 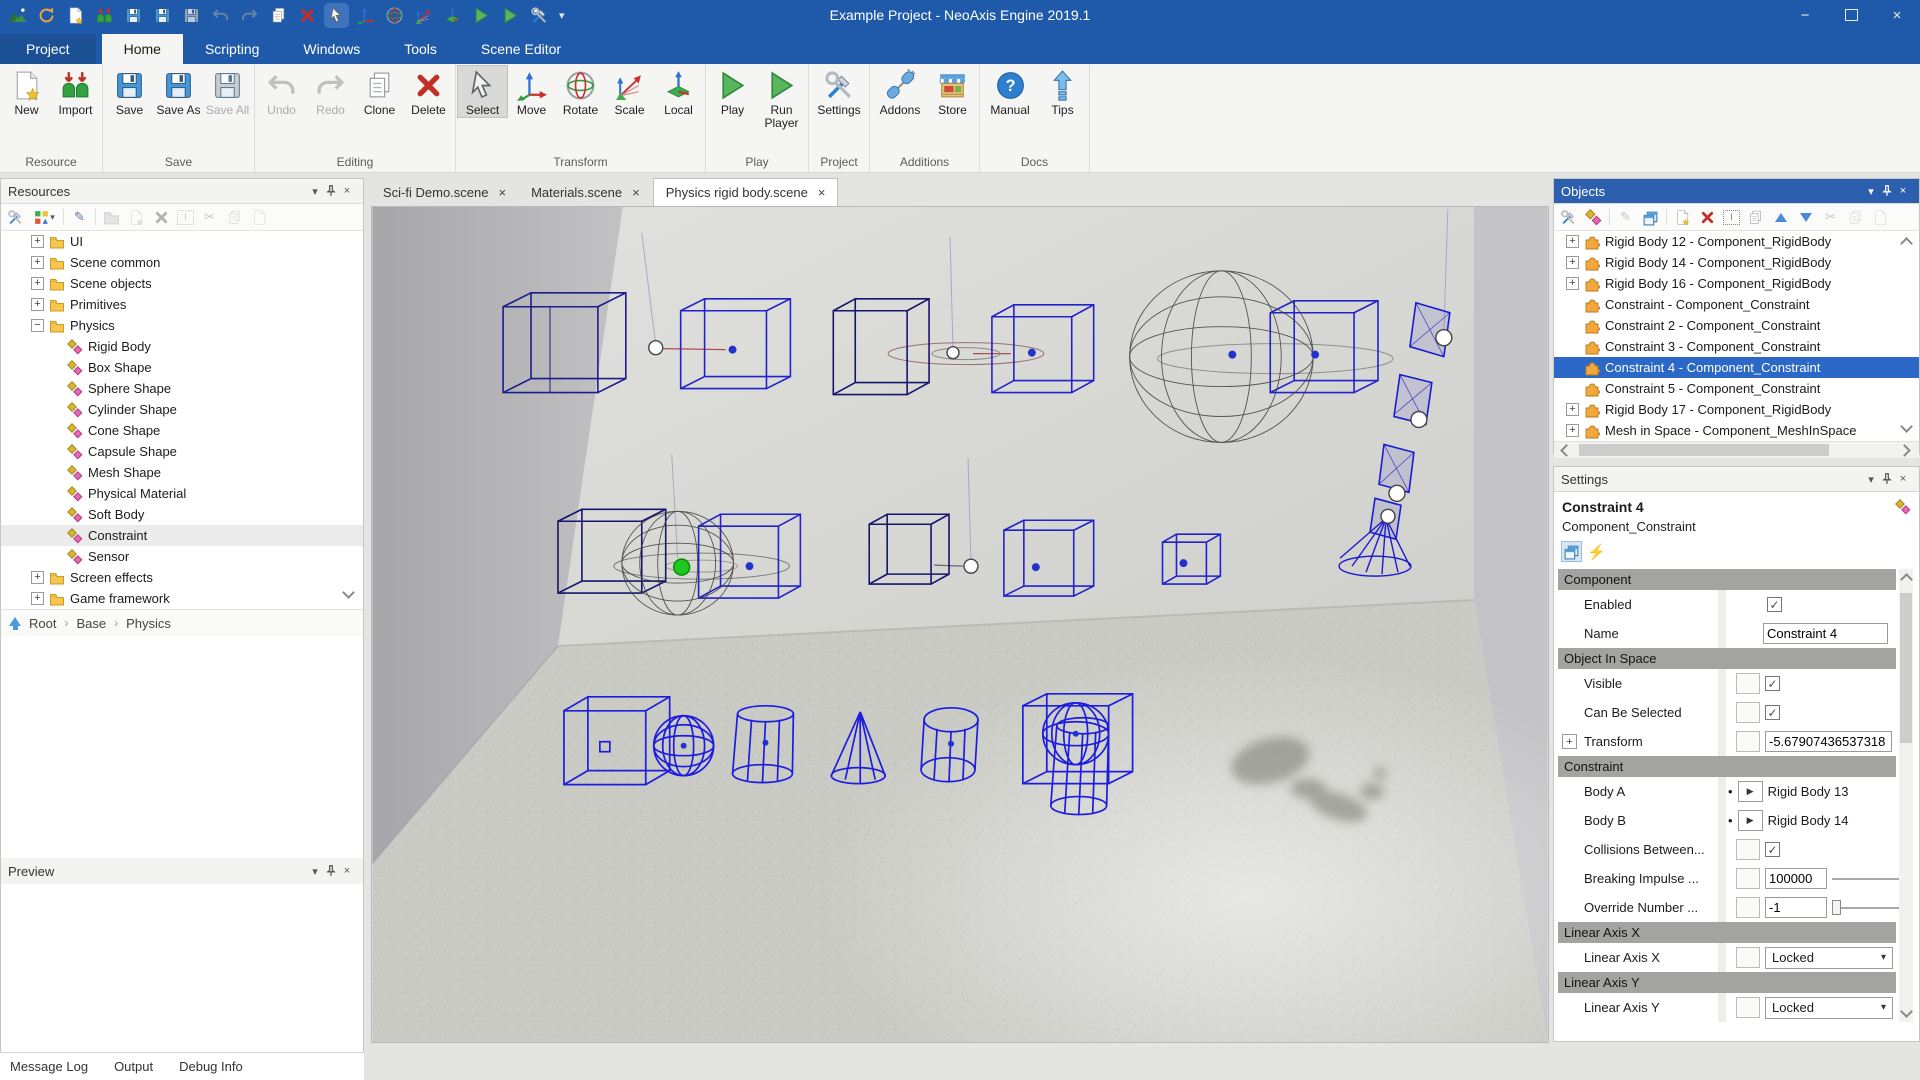 I want to click on tree-item-sphere-shape: Sphere Shape, so click(x=182, y=388).